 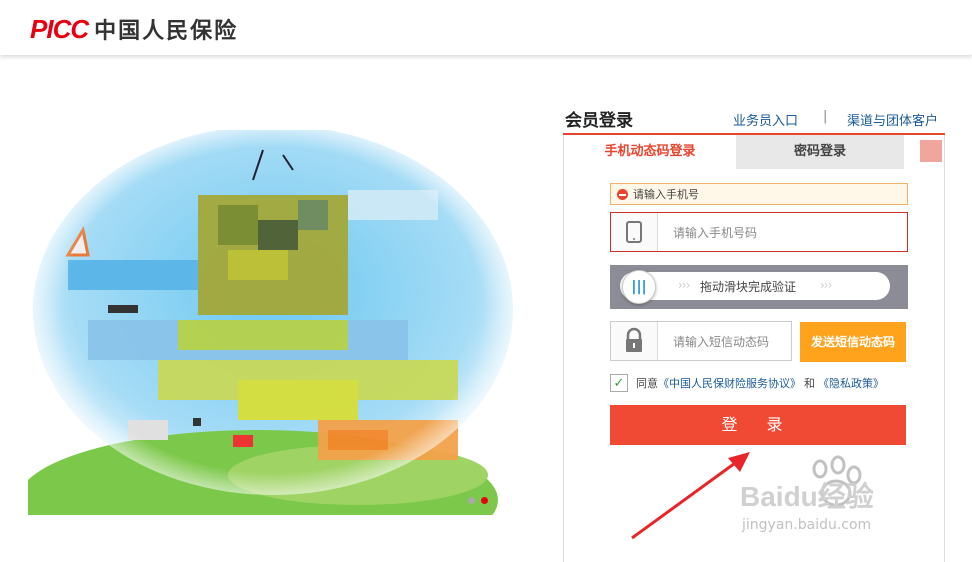 I want to click on top-bar: PICC 中国人民保险, so click(x=486, y=27).